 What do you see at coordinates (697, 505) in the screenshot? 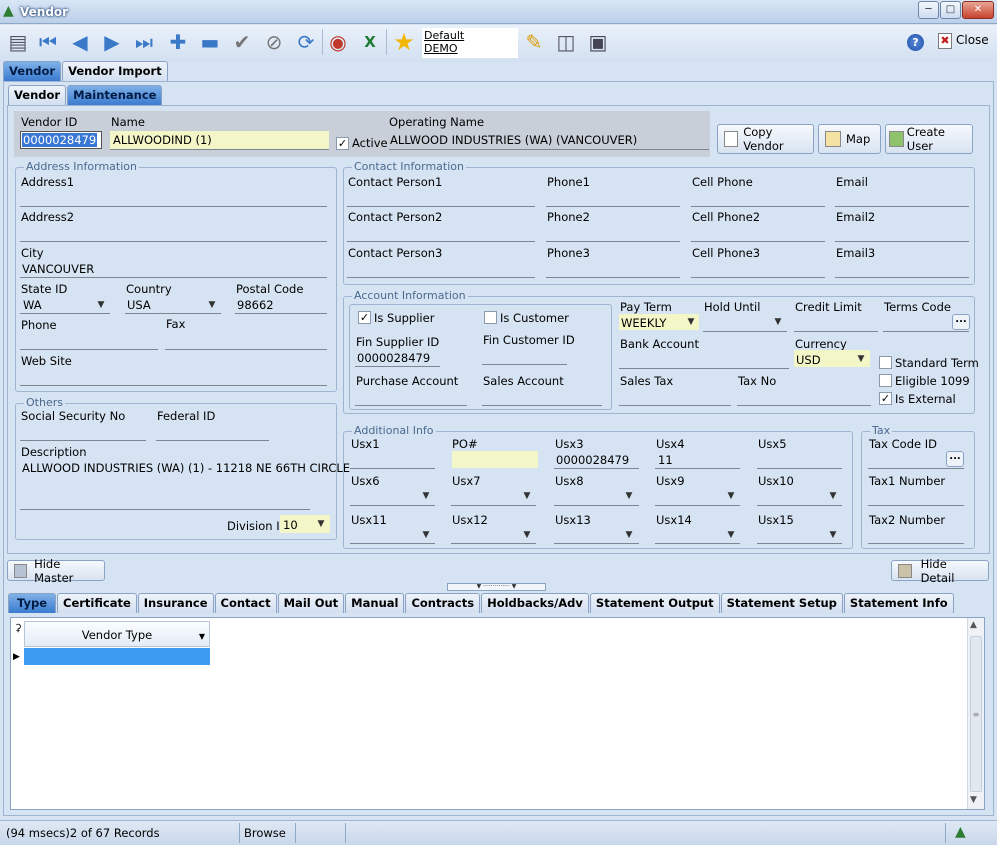
I see `usx9-field` at bounding box center [697, 505].